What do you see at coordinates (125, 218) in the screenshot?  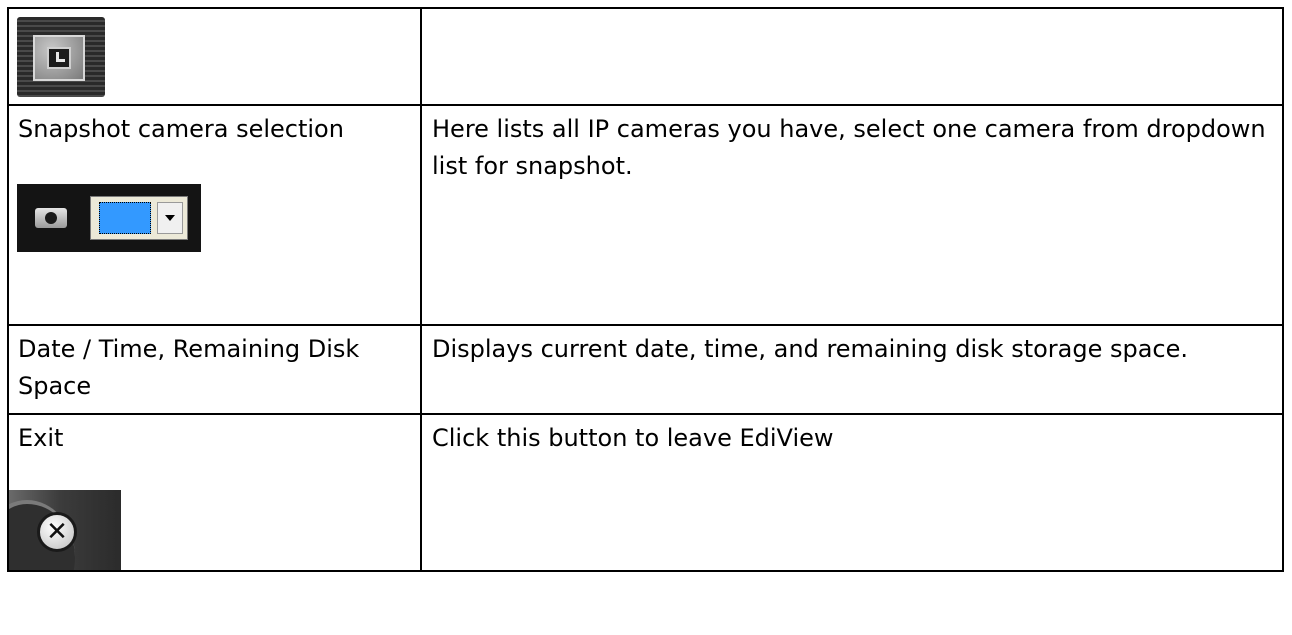 I see `selected-camera-swatch` at bounding box center [125, 218].